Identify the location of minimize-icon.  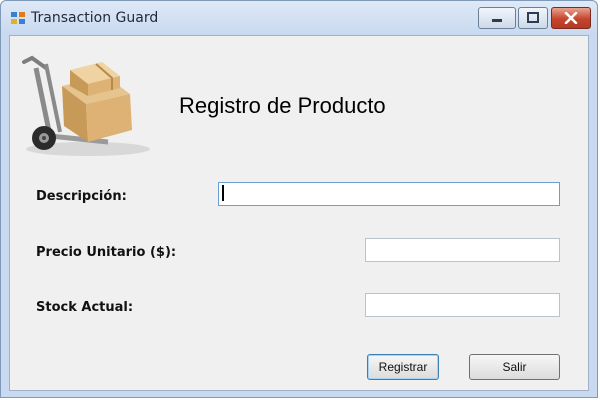
(497, 20).